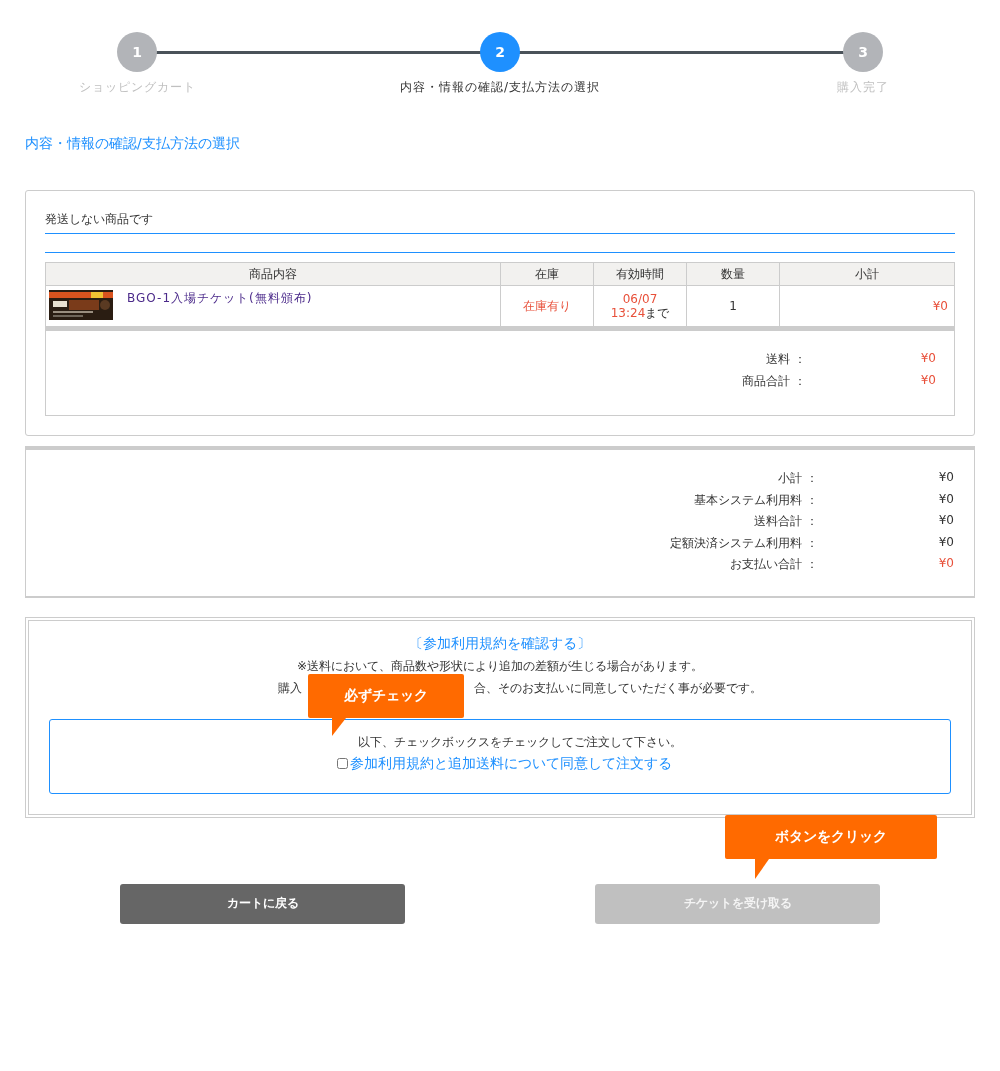  What do you see at coordinates (863, 52) in the screenshot?
I see `step-number: 3` at bounding box center [863, 52].